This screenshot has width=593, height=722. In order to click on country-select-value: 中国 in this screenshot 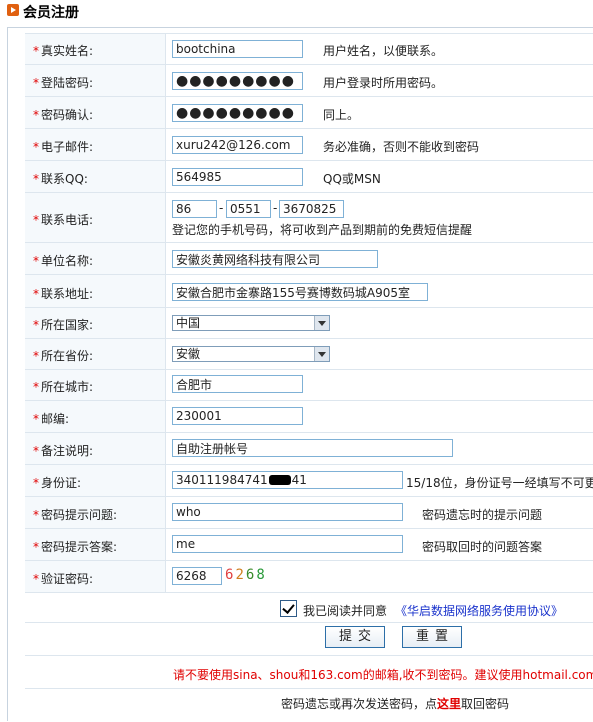, I will do `click(188, 323)`.